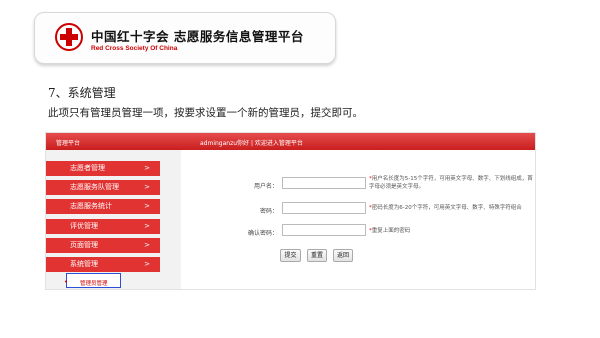 The image size is (600, 338). I want to click on password-hint: *密码长度为6-20个字符，可用英文字母、数字、特殊字符组合, so click(451, 208).